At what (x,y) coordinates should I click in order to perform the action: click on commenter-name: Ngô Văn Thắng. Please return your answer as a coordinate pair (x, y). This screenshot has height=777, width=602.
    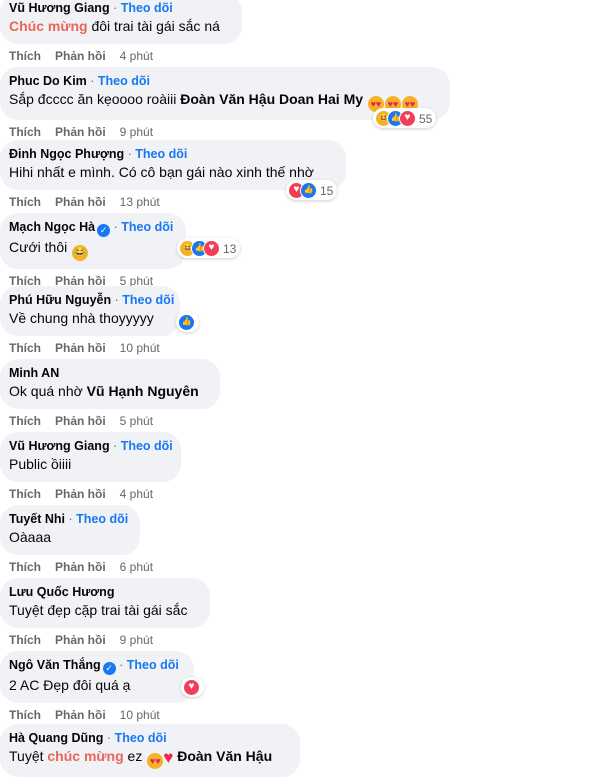
    Looking at the image, I should click on (55, 665).